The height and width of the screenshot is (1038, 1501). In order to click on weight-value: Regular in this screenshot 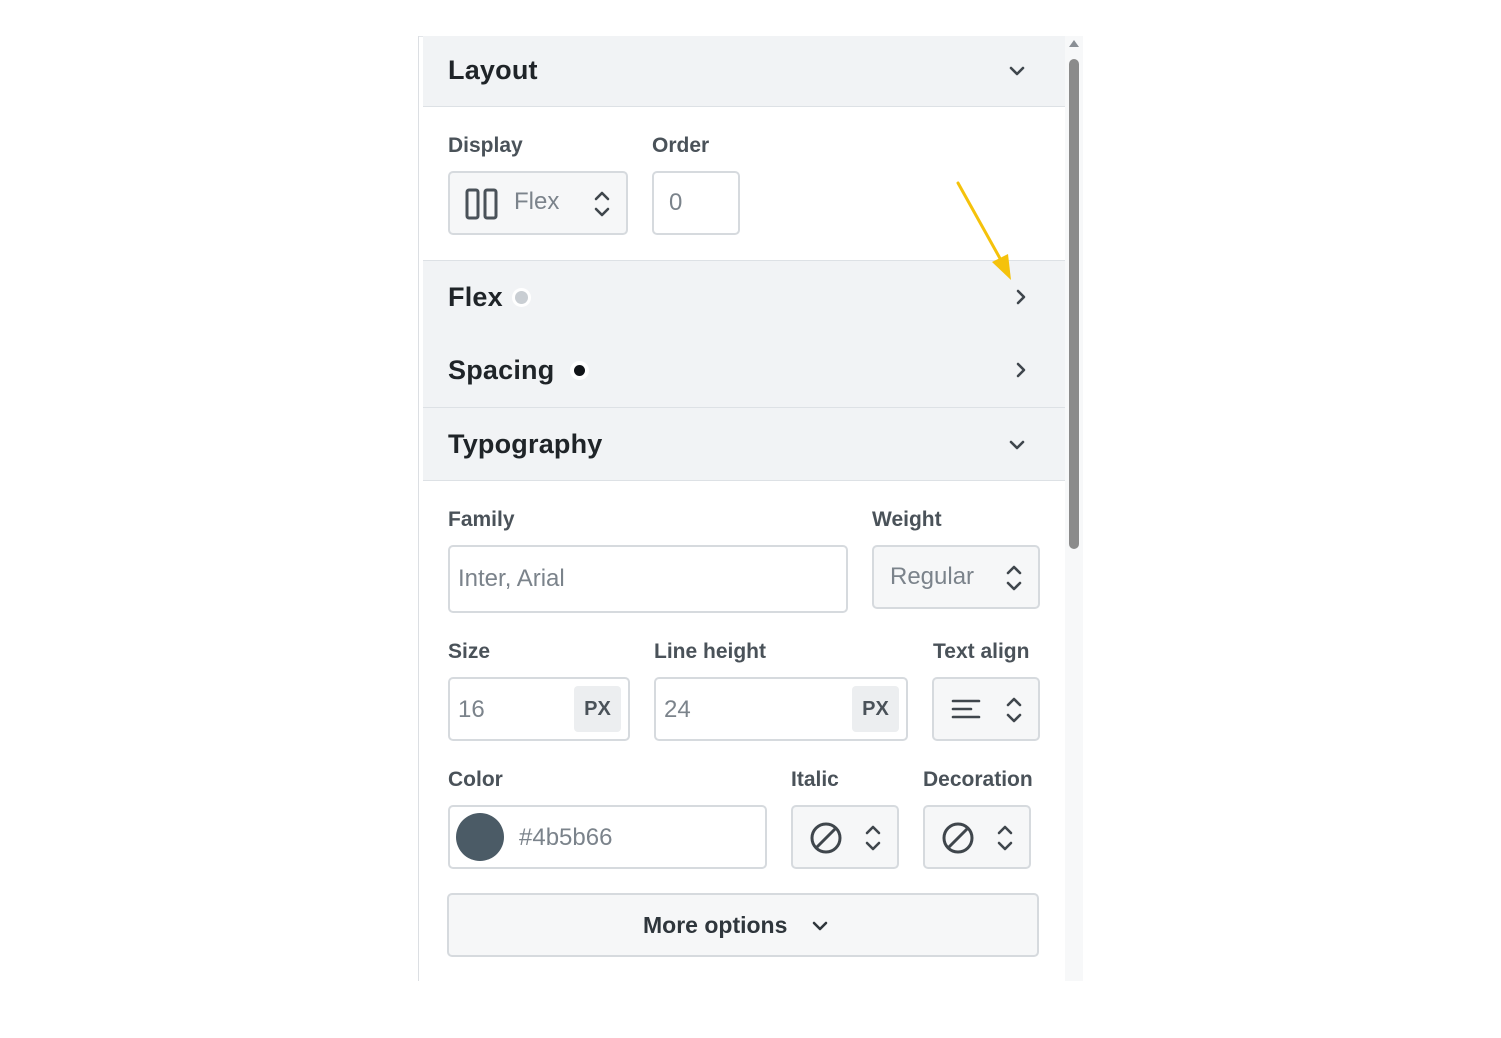, I will do `click(932, 576)`.